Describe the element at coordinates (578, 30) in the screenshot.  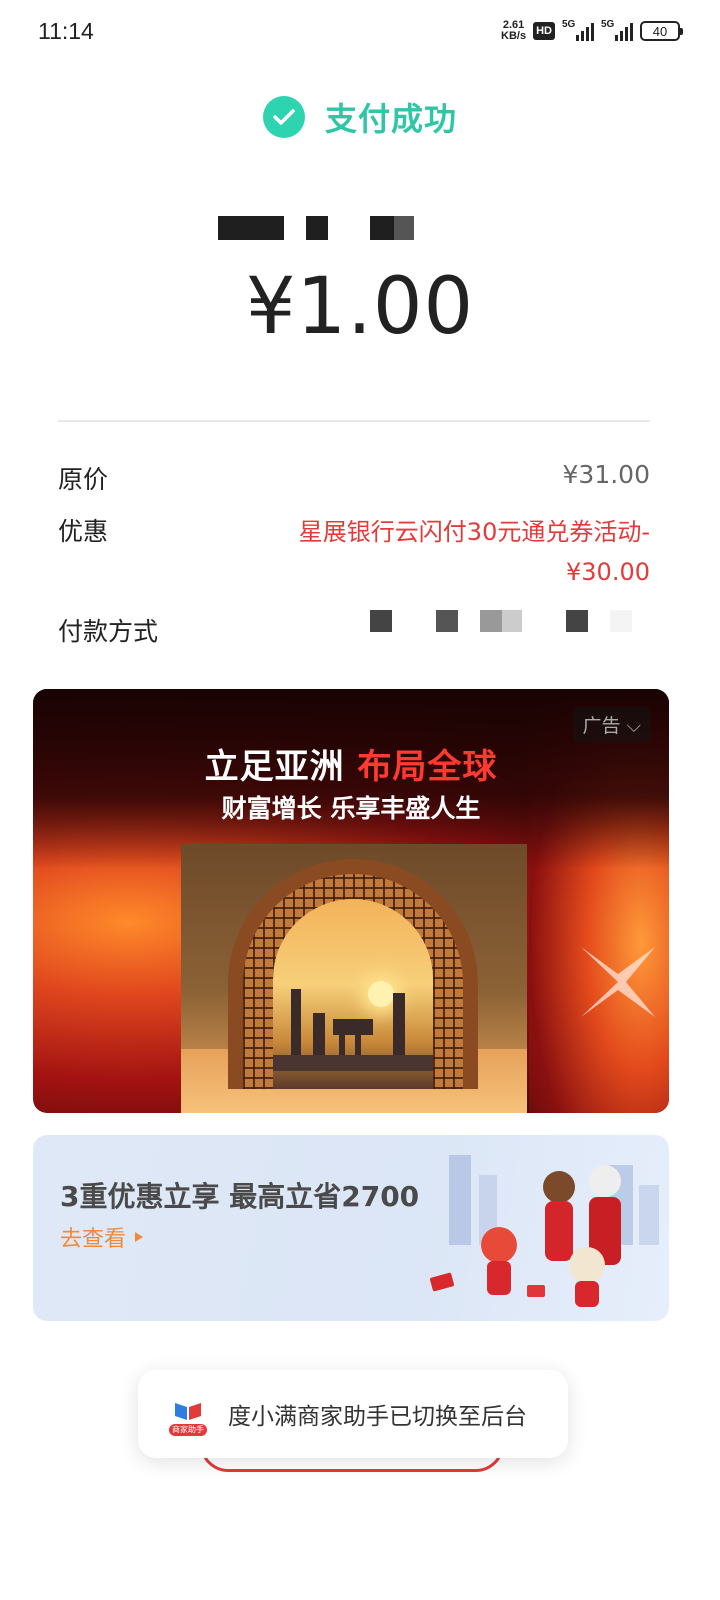
I see `signal-sim1-icon: 5G` at that location.